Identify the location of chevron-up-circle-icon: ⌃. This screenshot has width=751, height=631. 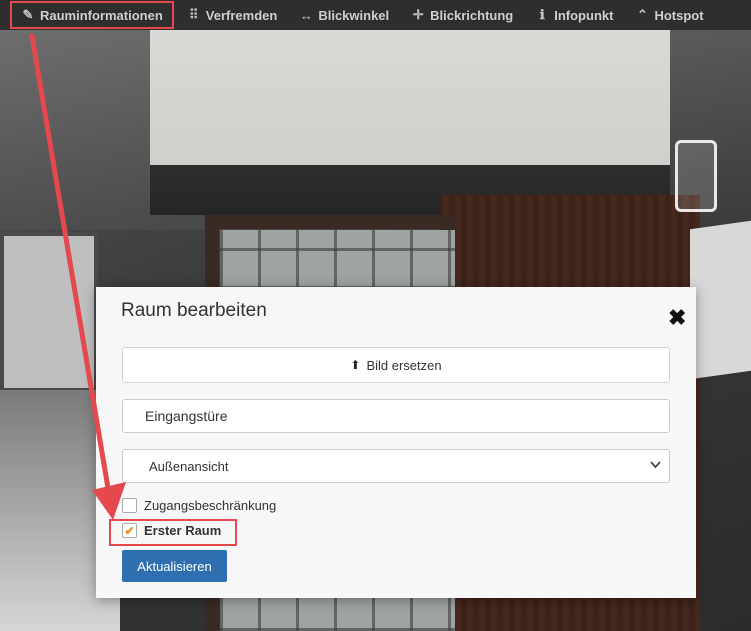
(642, 14).